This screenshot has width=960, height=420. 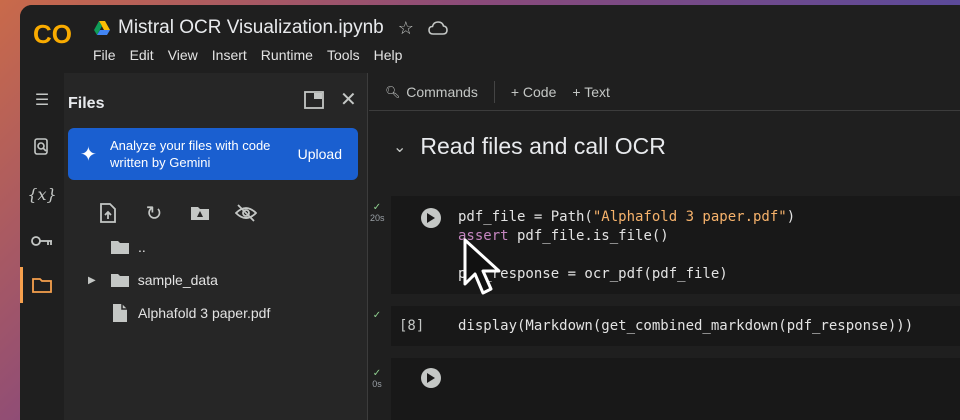 What do you see at coordinates (438, 28) in the screenshot?
I see `cloud-icon` at bounding box center [438, 28].